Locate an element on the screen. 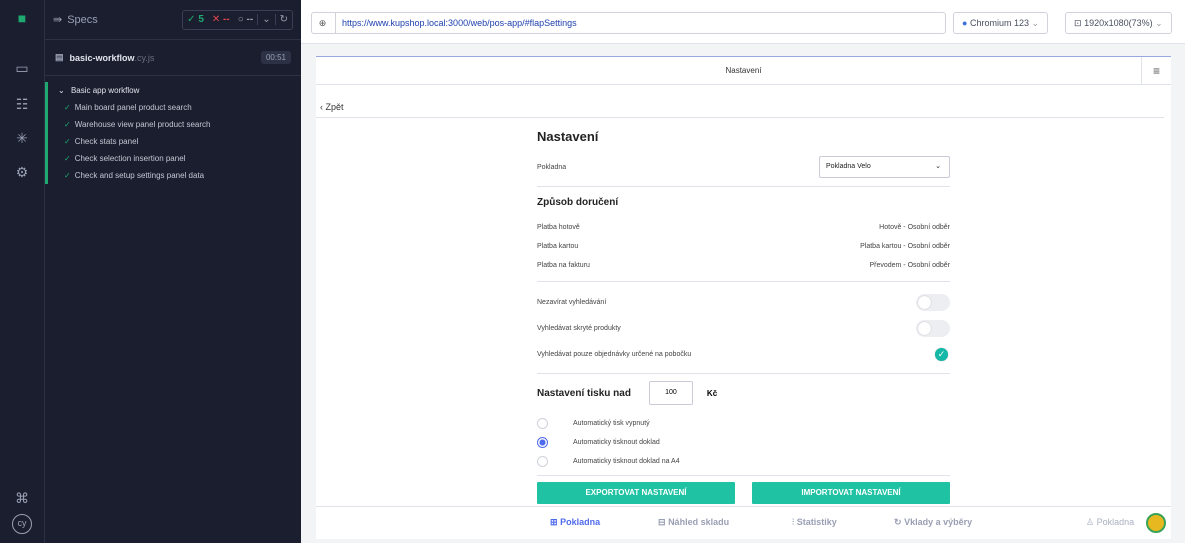 Image resolution: width=1185 pixels, height=543 pixels. failed-count: ✕ -- is located at coordinates (220, 19).